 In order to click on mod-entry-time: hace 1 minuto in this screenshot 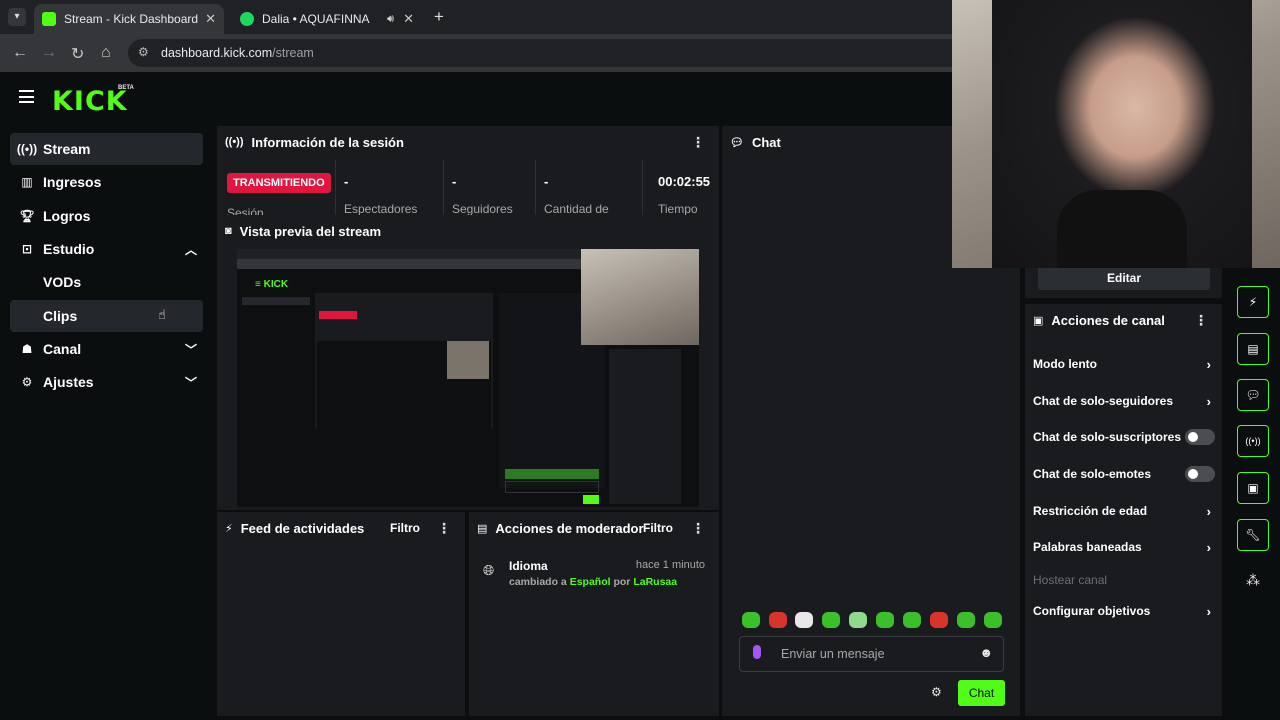, I will do `click(670, 565)`.